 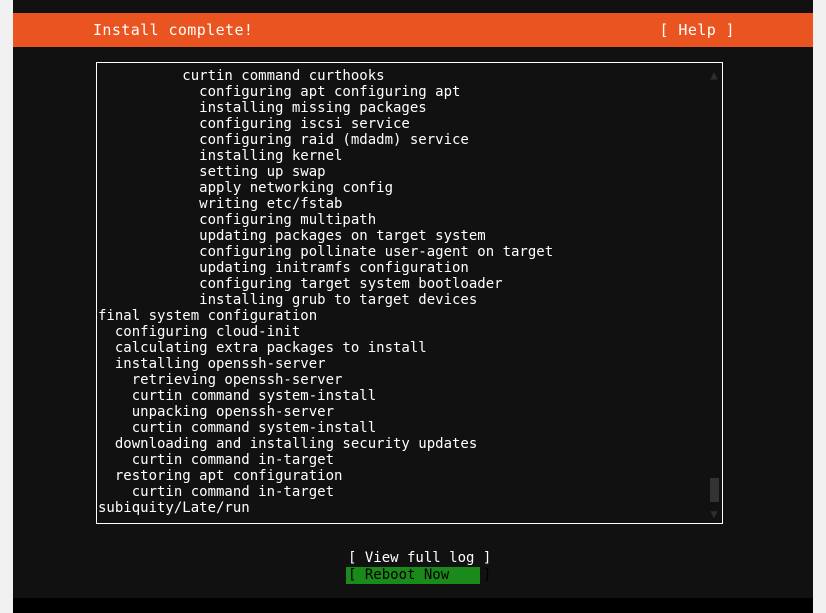 I want to click on log-line: installing openssh-server, so click(x=212, y=364).